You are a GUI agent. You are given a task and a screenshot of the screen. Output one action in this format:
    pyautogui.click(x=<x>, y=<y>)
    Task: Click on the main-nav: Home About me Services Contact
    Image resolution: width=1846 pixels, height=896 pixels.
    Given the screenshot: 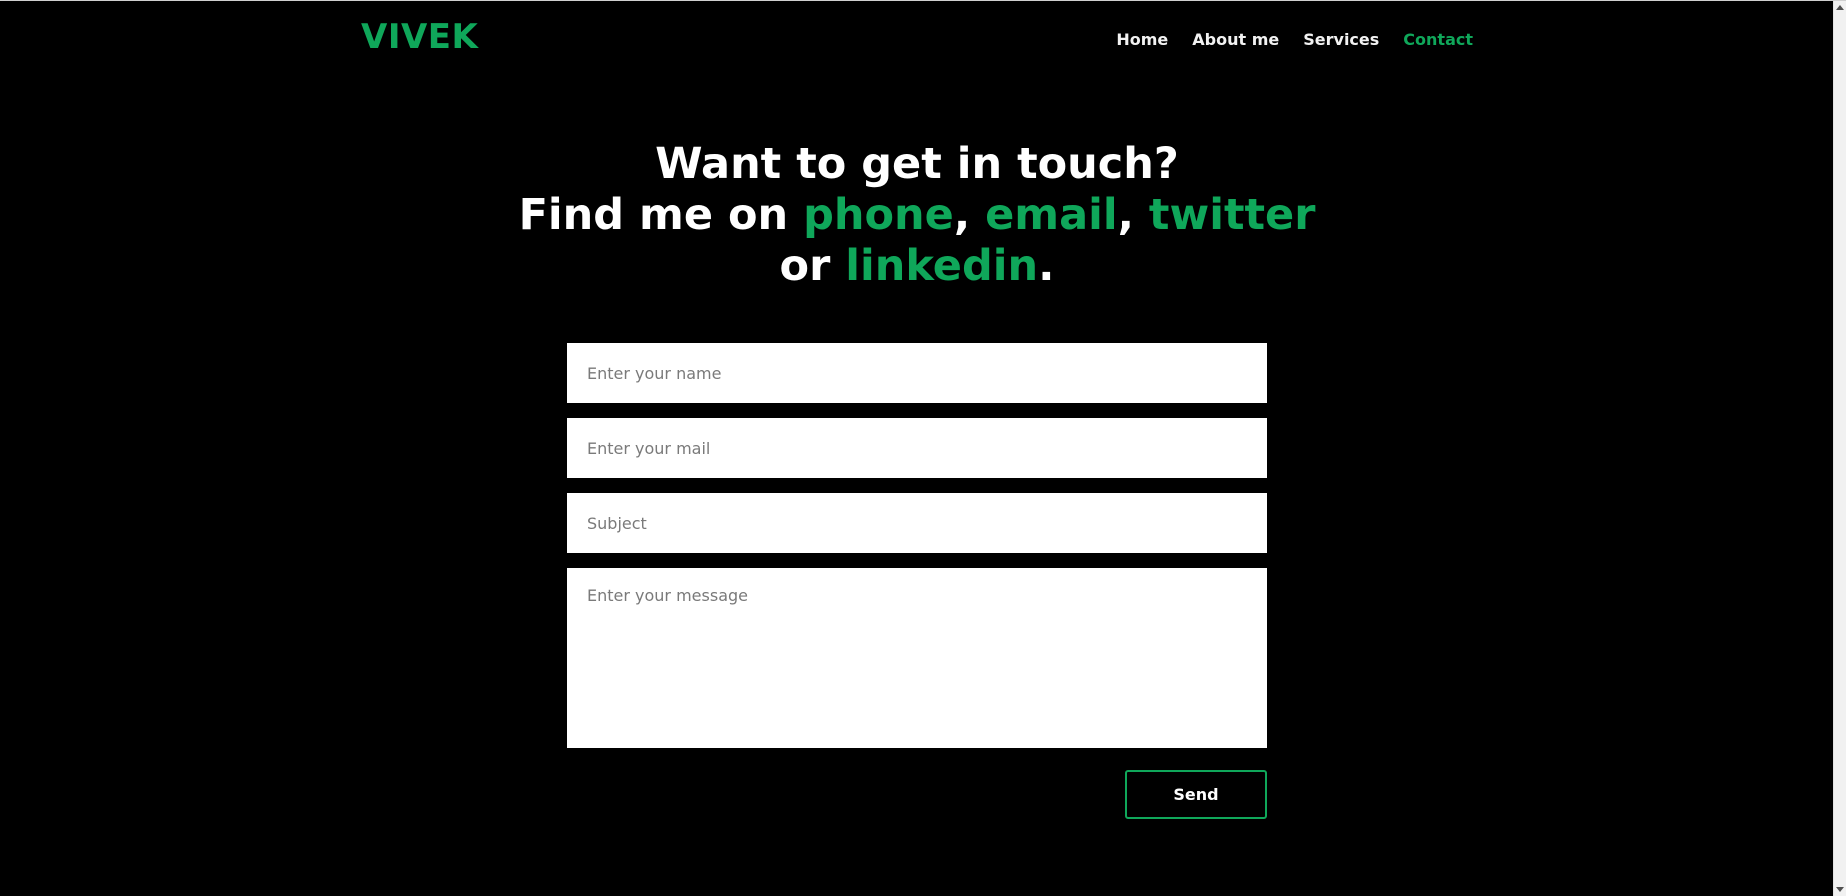 What is the action you would take?
    pyautogui.click(x=1294, y=39)
    